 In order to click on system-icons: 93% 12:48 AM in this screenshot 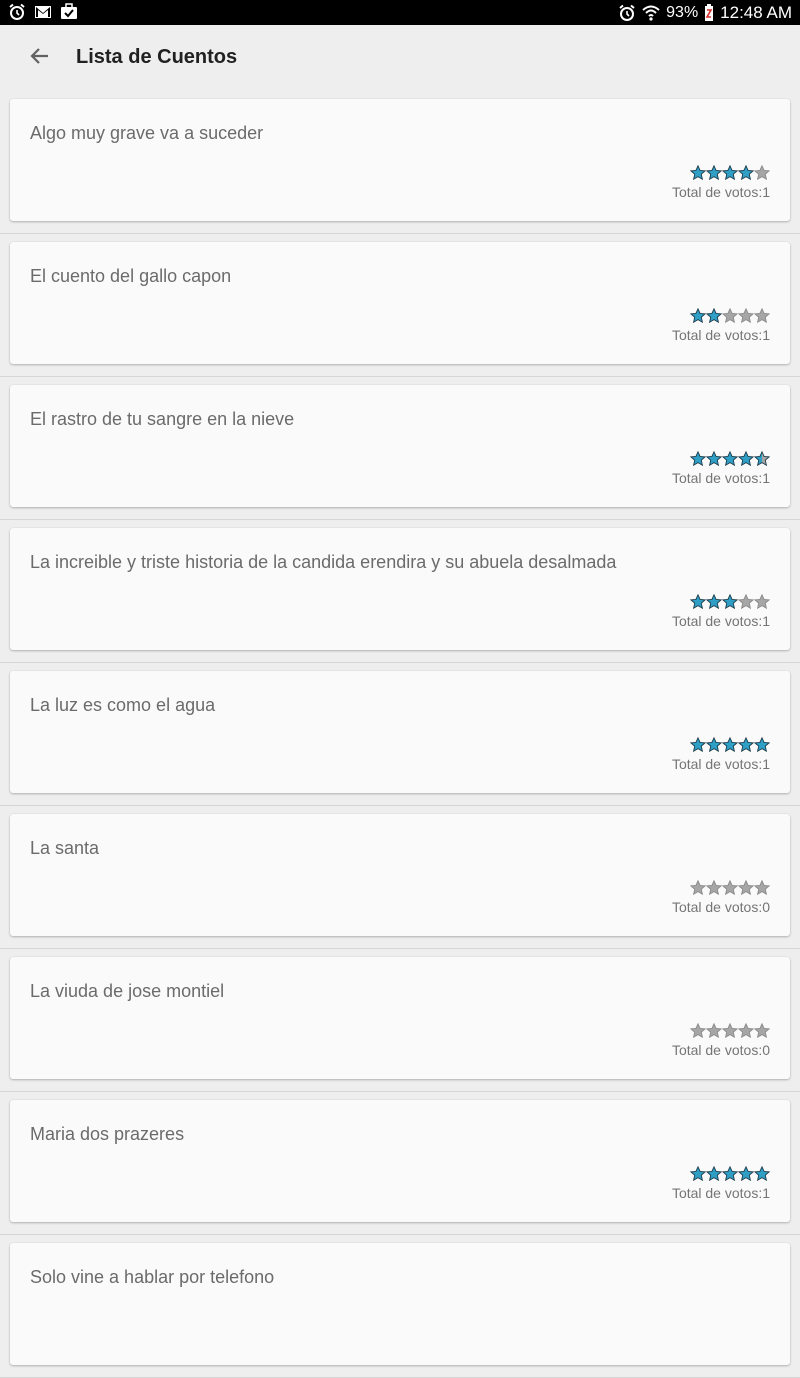, I will do `click(705, 12)`.